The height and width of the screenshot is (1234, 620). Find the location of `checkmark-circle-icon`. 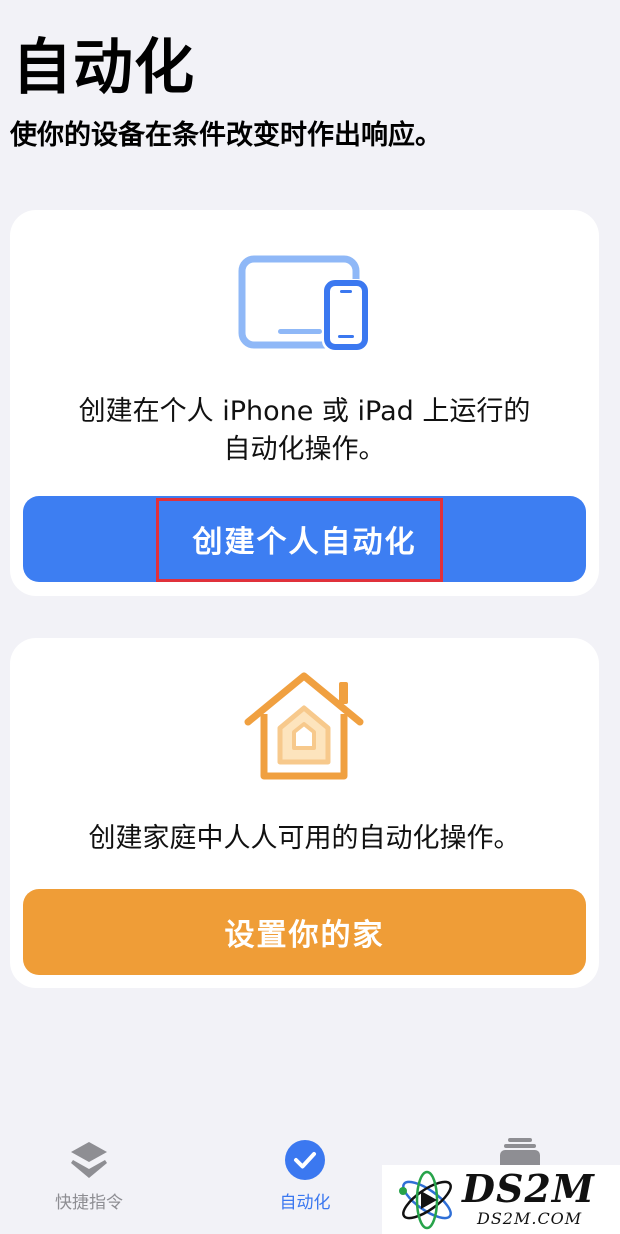

checkmark-circle-icon is located at coordinates (305, 1160).